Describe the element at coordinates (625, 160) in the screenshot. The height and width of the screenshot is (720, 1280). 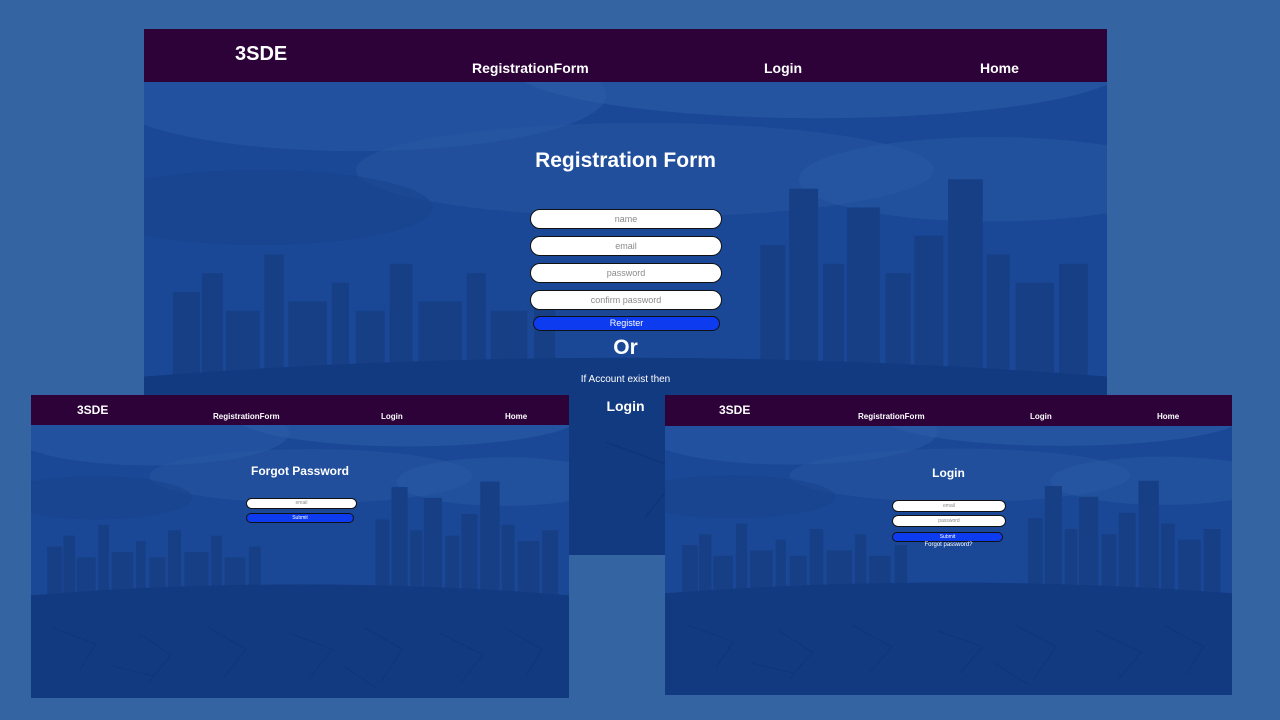
I see `page-title: Registration Form` at that location.